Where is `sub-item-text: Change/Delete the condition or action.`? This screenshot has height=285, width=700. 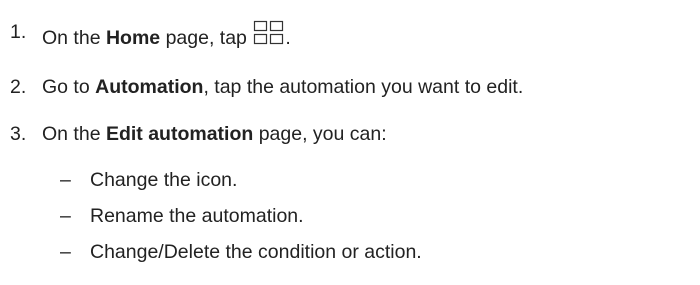
sub-item-text: Change/Delete the condition or action. is located at coordinates (256, 252).